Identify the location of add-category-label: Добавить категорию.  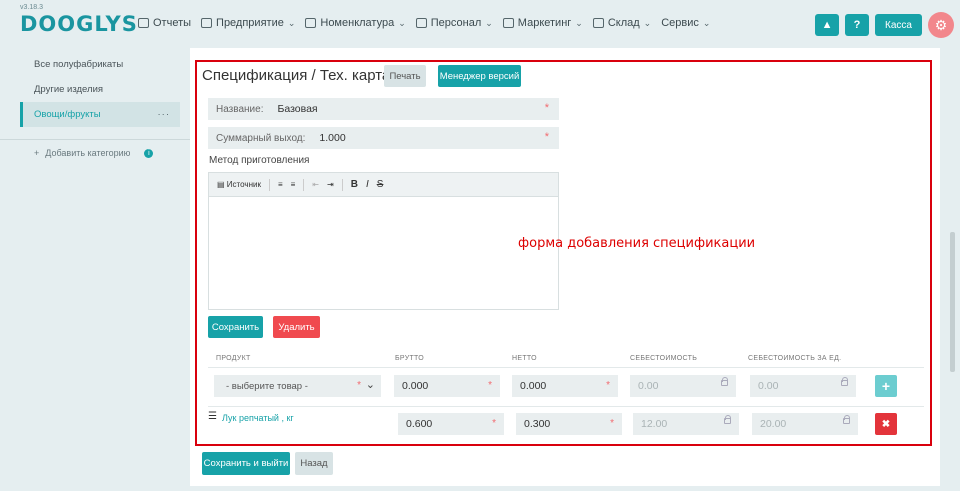
(88, 153).